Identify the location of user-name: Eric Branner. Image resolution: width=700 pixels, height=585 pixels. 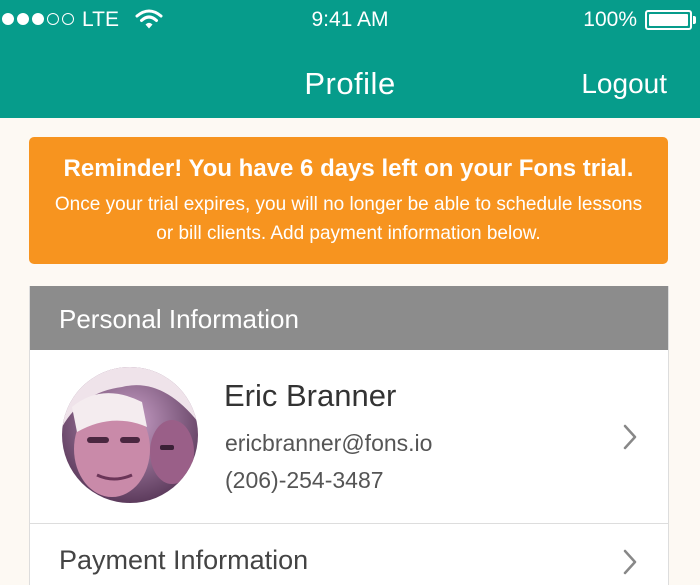
(310, 395).